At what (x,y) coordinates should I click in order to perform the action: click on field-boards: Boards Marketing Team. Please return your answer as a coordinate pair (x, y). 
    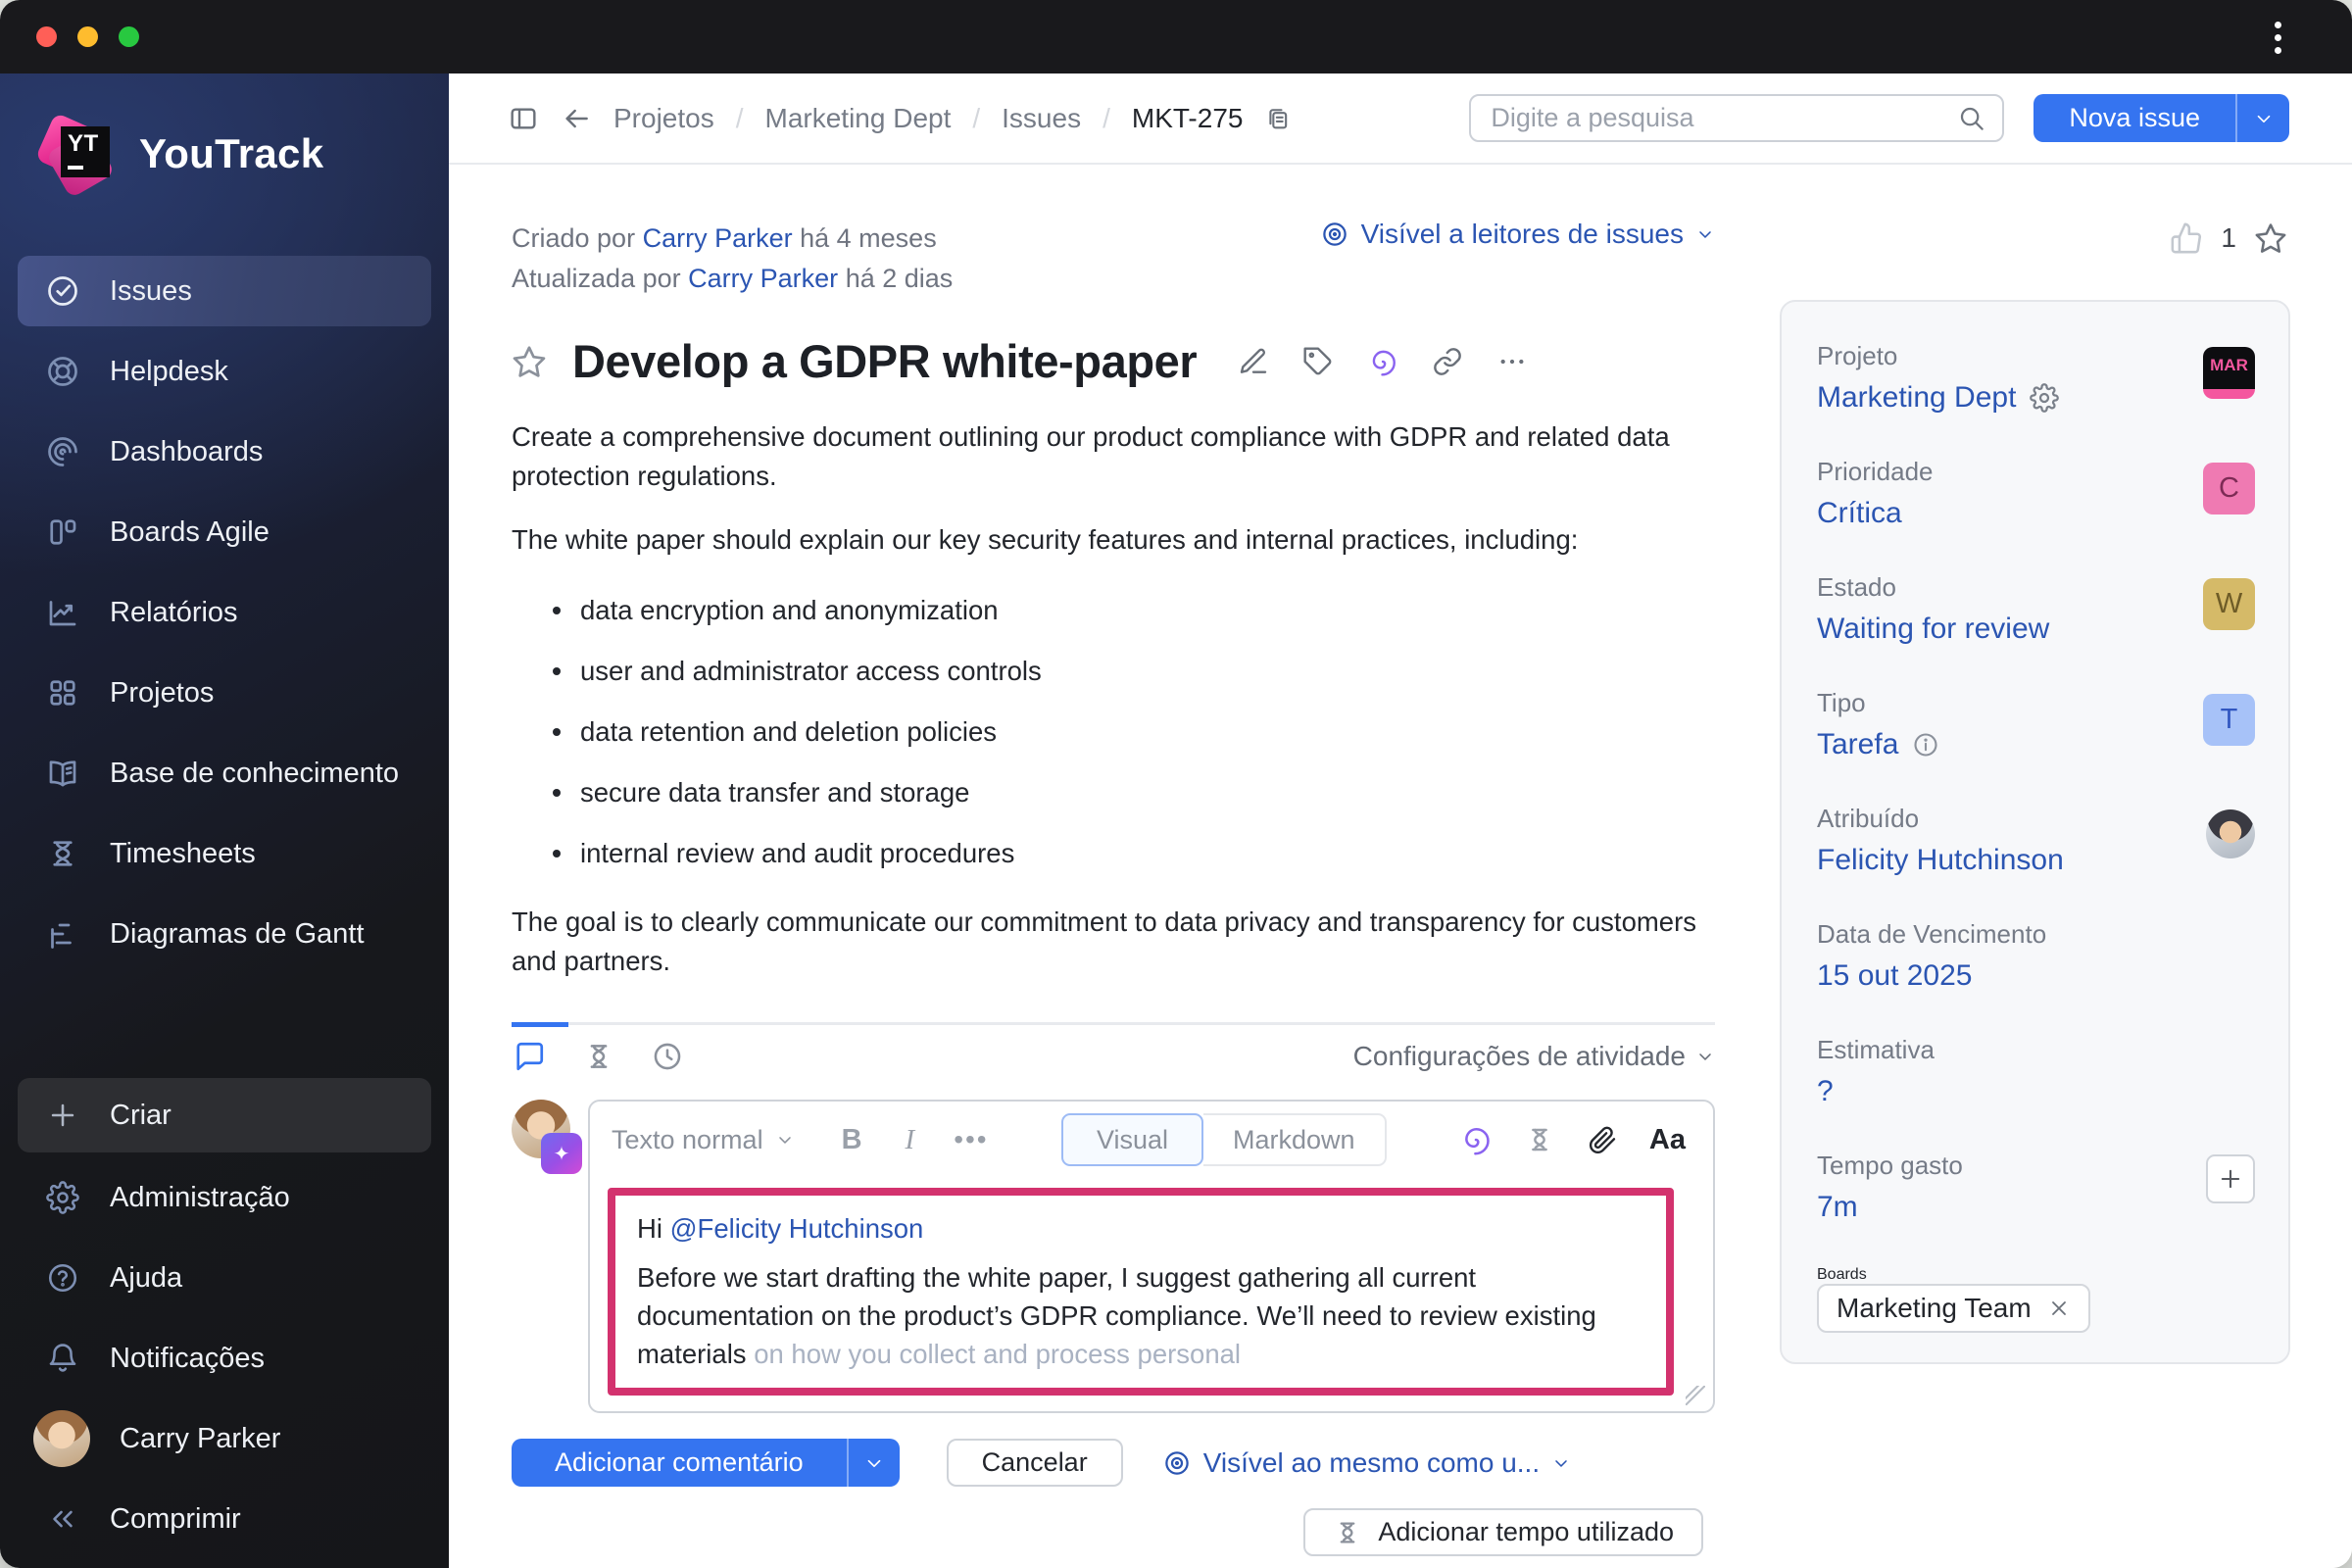
    Looking at the image, I should click on (2036, 1299).